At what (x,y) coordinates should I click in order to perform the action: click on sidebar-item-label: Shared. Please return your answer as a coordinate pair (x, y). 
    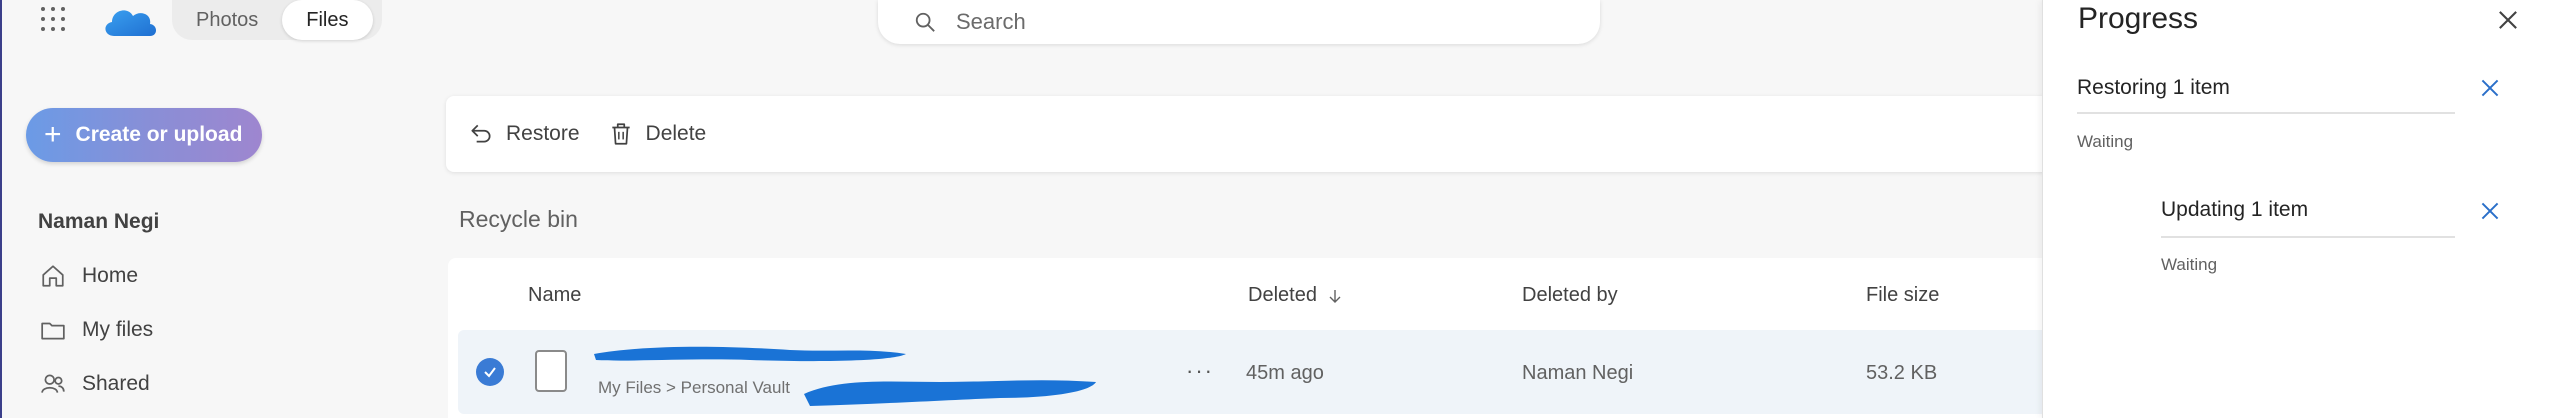
    Looking at the image, I should click on (116, 383).